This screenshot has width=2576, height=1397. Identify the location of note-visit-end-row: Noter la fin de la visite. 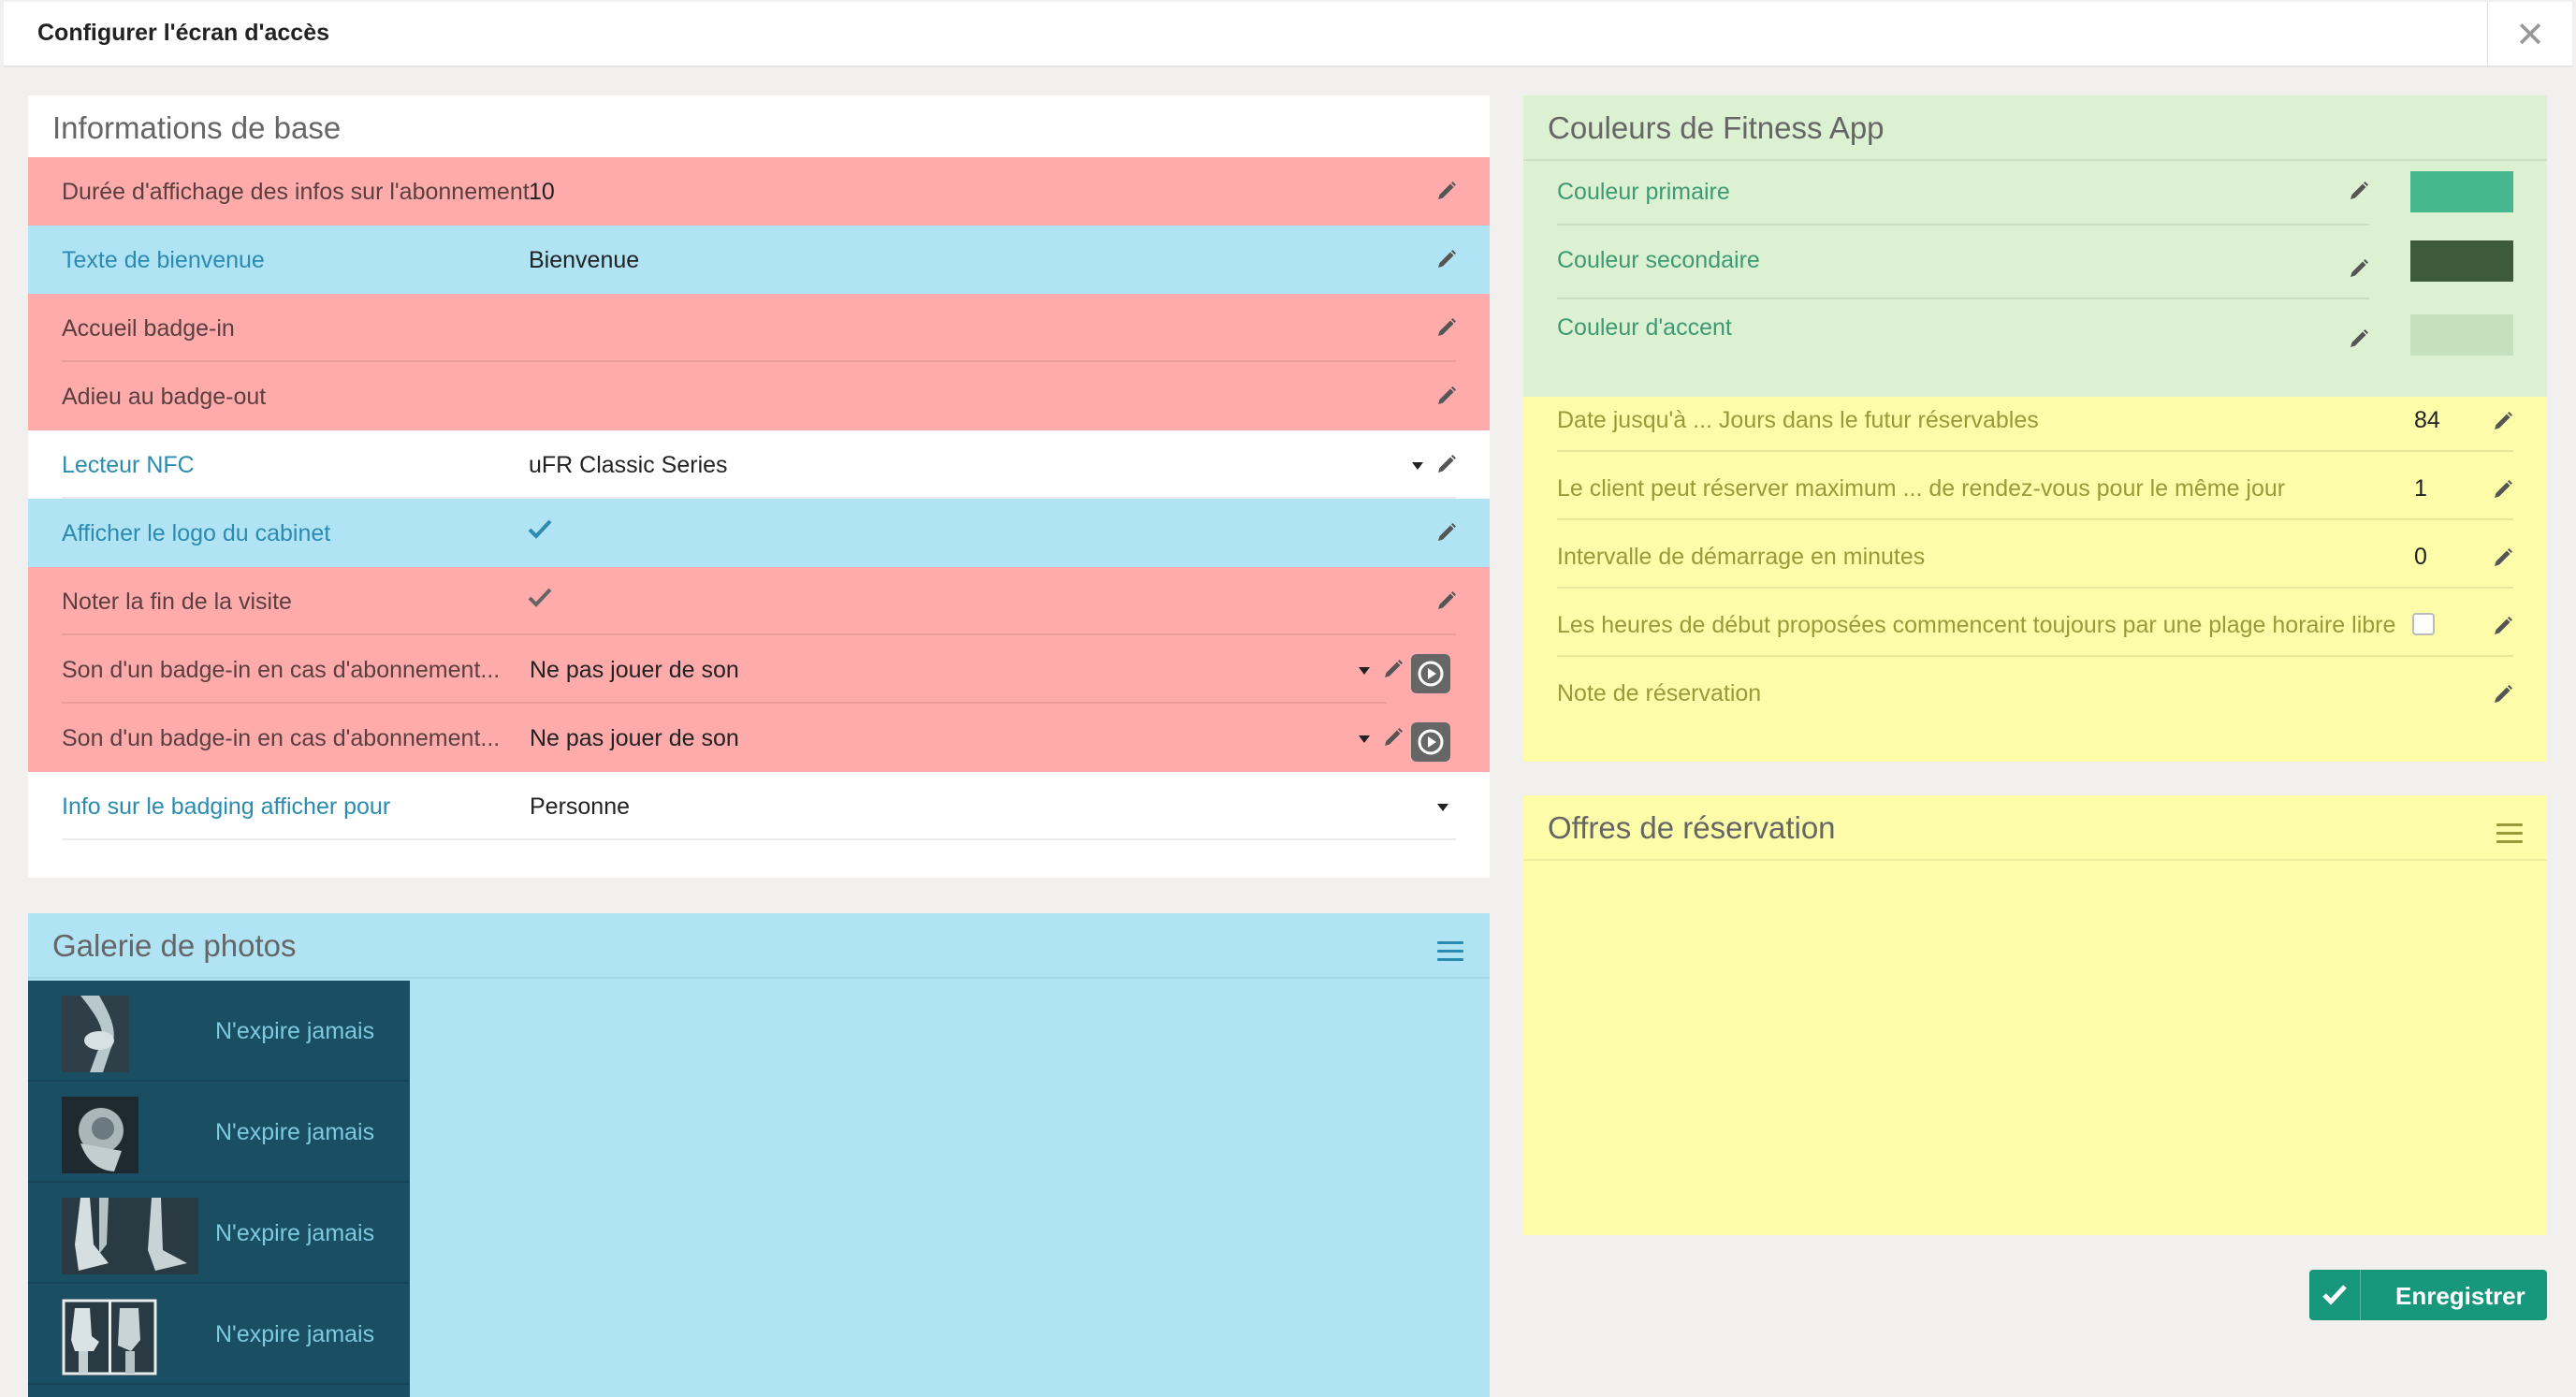
(759, 601).